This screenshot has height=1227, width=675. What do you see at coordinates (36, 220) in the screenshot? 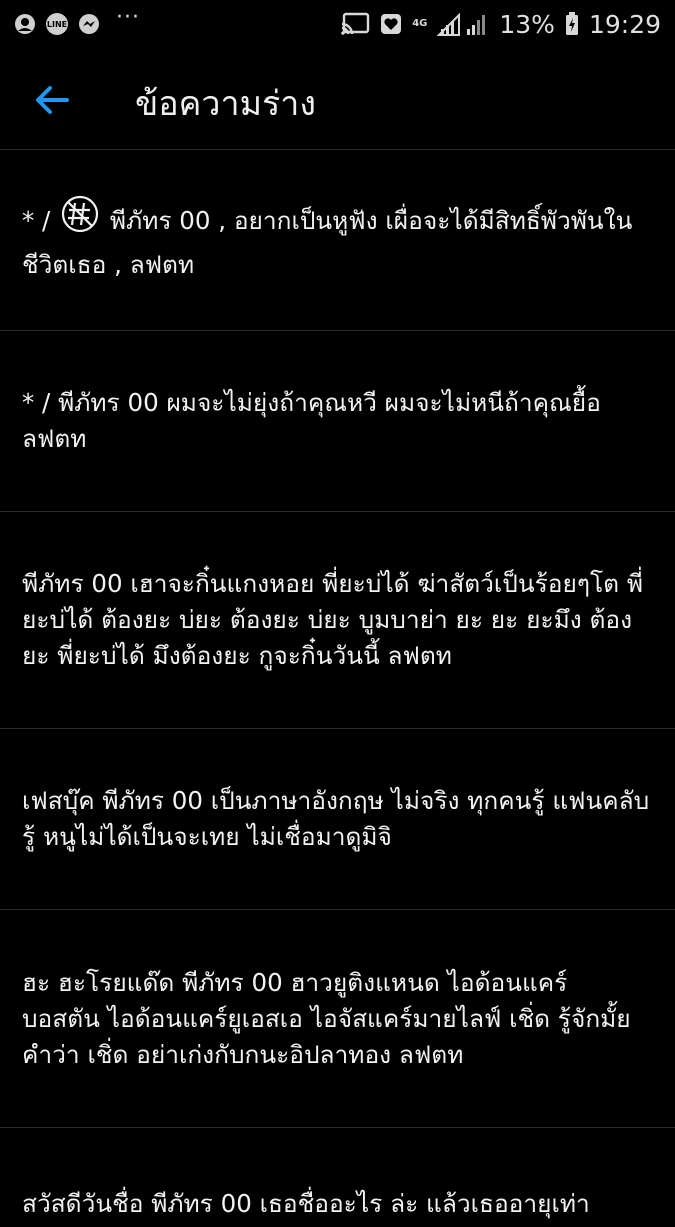
I see `draft-prefix: * /` at bounding box center [36, 220].